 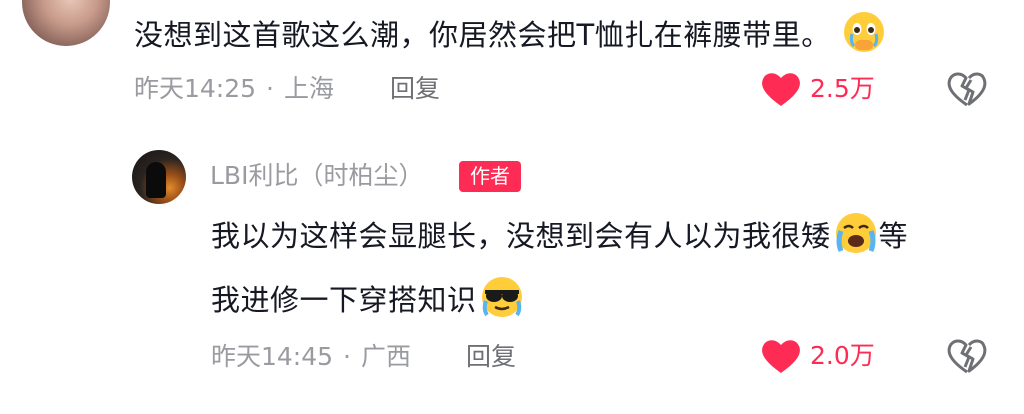 What do you see at coordinates (482, 35) in the screenshot?
I see `comment-text: 没想到这首歌这么潮，你居然会把T恤扎在裤腰带里。` at bounding box center [482, 35].